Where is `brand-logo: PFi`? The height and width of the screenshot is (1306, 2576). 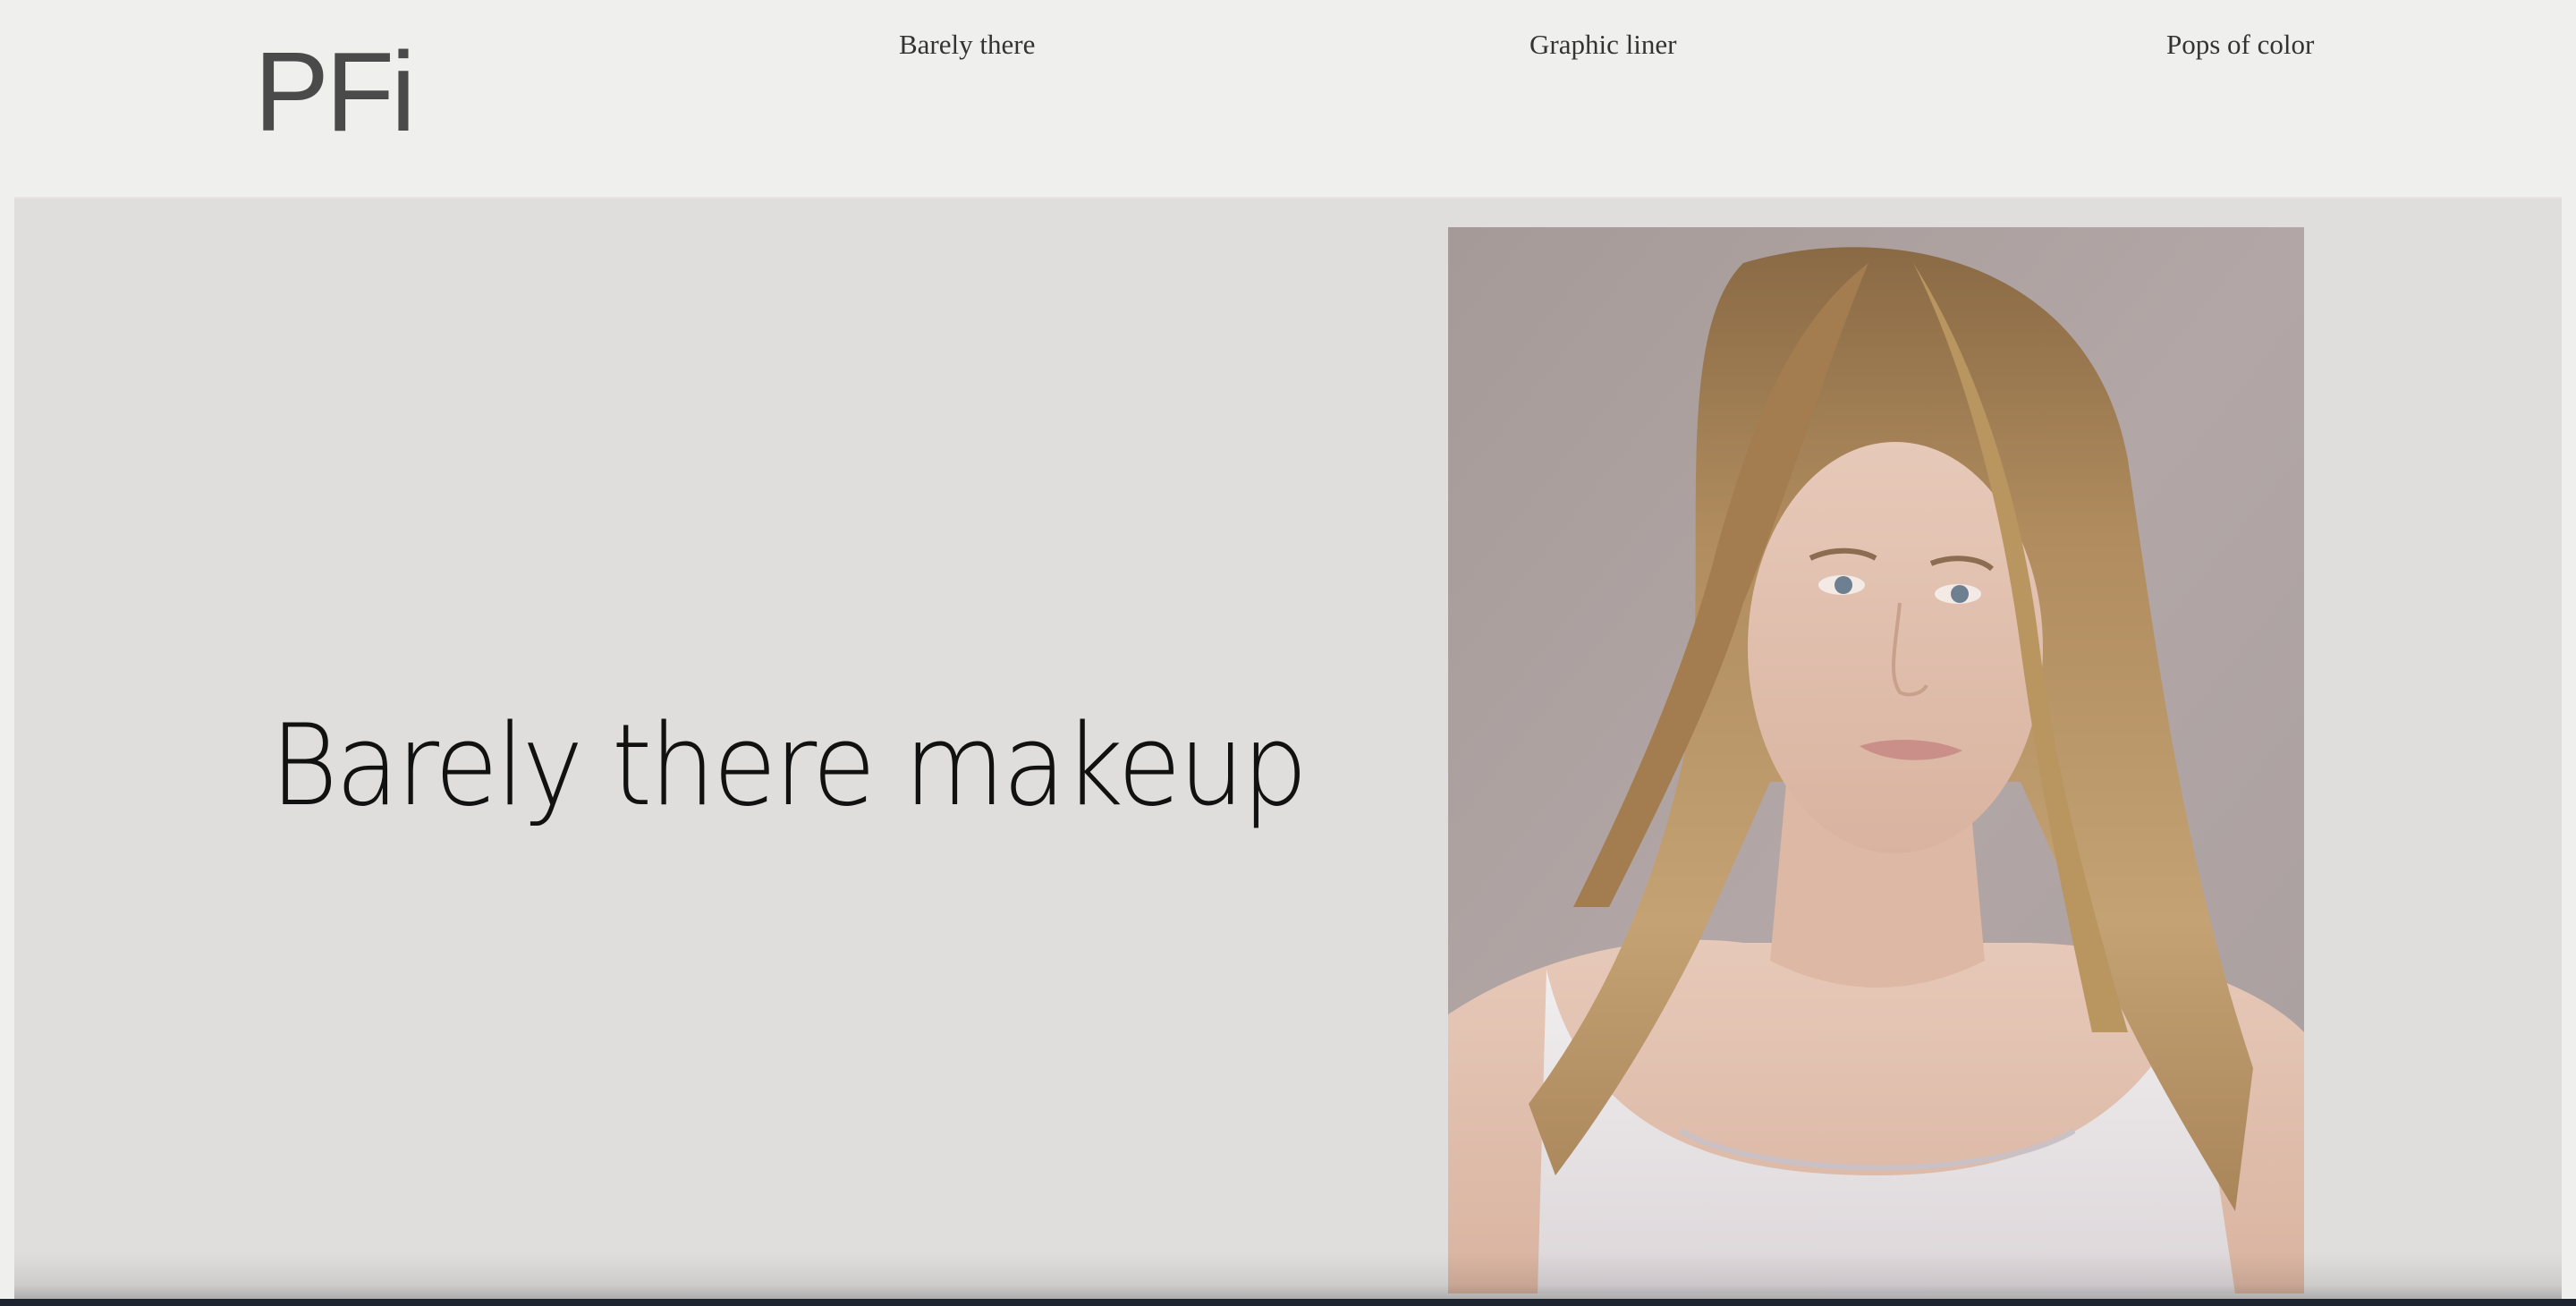 brand-logo: PFi is located at coordinates (335, 92).